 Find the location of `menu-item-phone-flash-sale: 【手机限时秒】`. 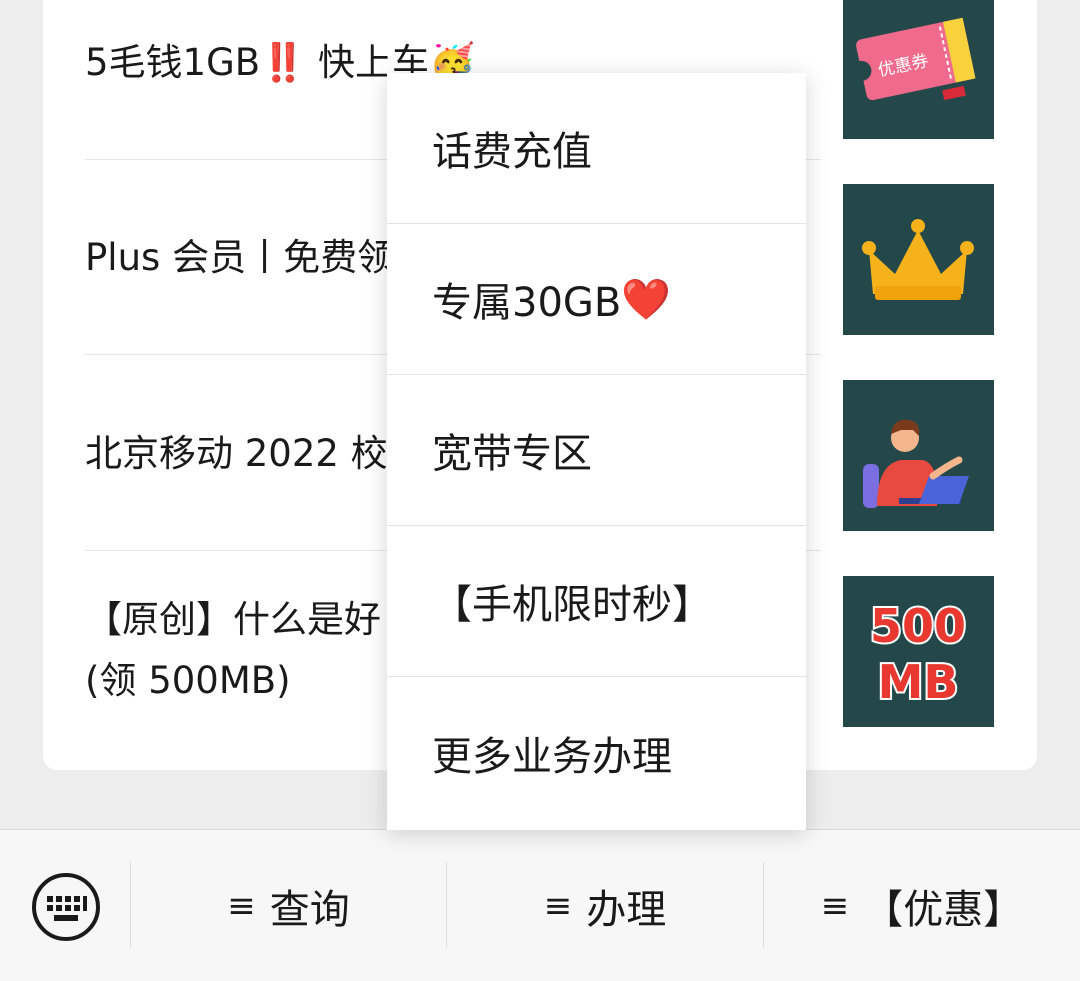

menu-item-phone-flash-sale: 【手机限时秒】 is located at coordinates (596, 601).